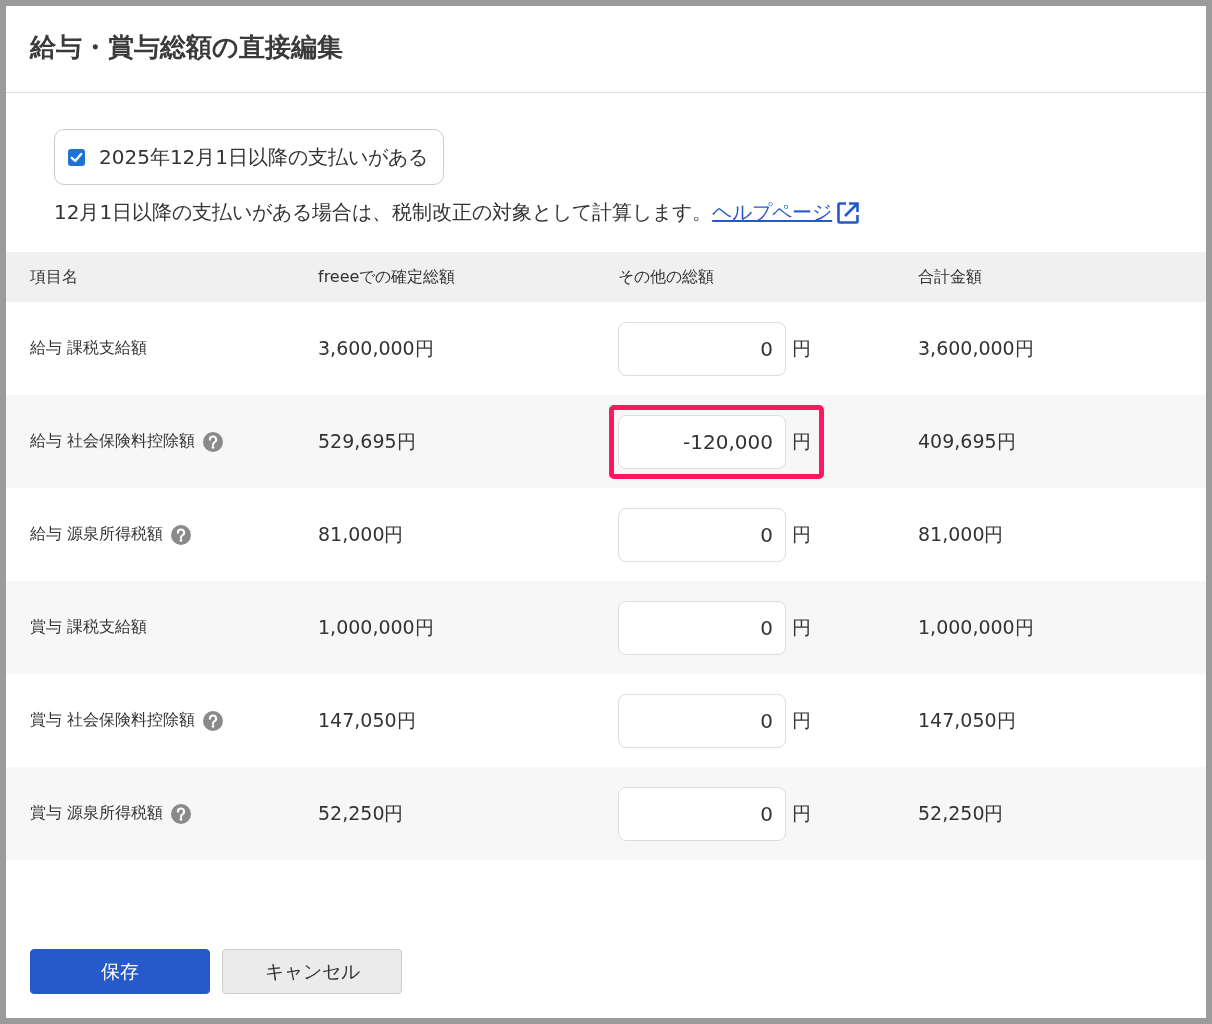 This screenshot has width=1212, height=1024. What do you see at coordinates (113, 441) in the screenshot?
I see `item-name: 給与 社会保険料控除額` at bounding box center [113, 441].